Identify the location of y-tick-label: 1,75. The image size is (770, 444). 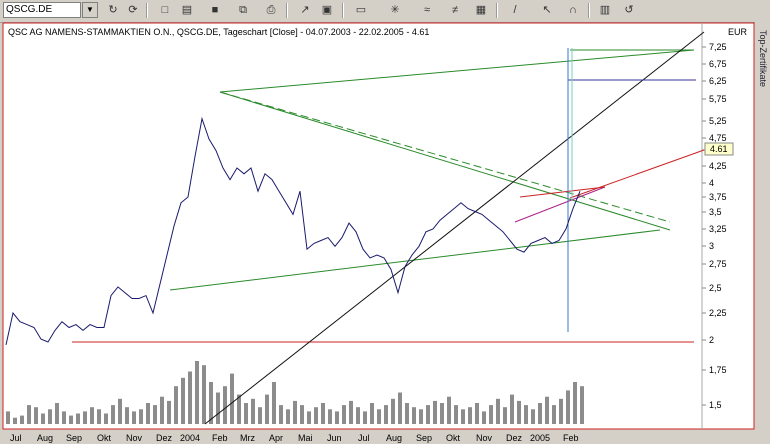
(718, 370).